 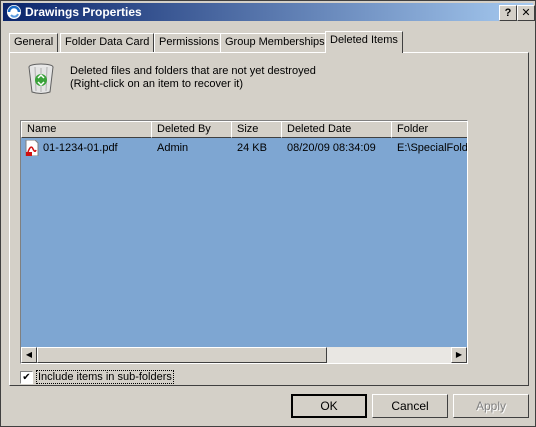 I want to click on row-folder: E:\SpecialFolder, so click(x=432, y=148).